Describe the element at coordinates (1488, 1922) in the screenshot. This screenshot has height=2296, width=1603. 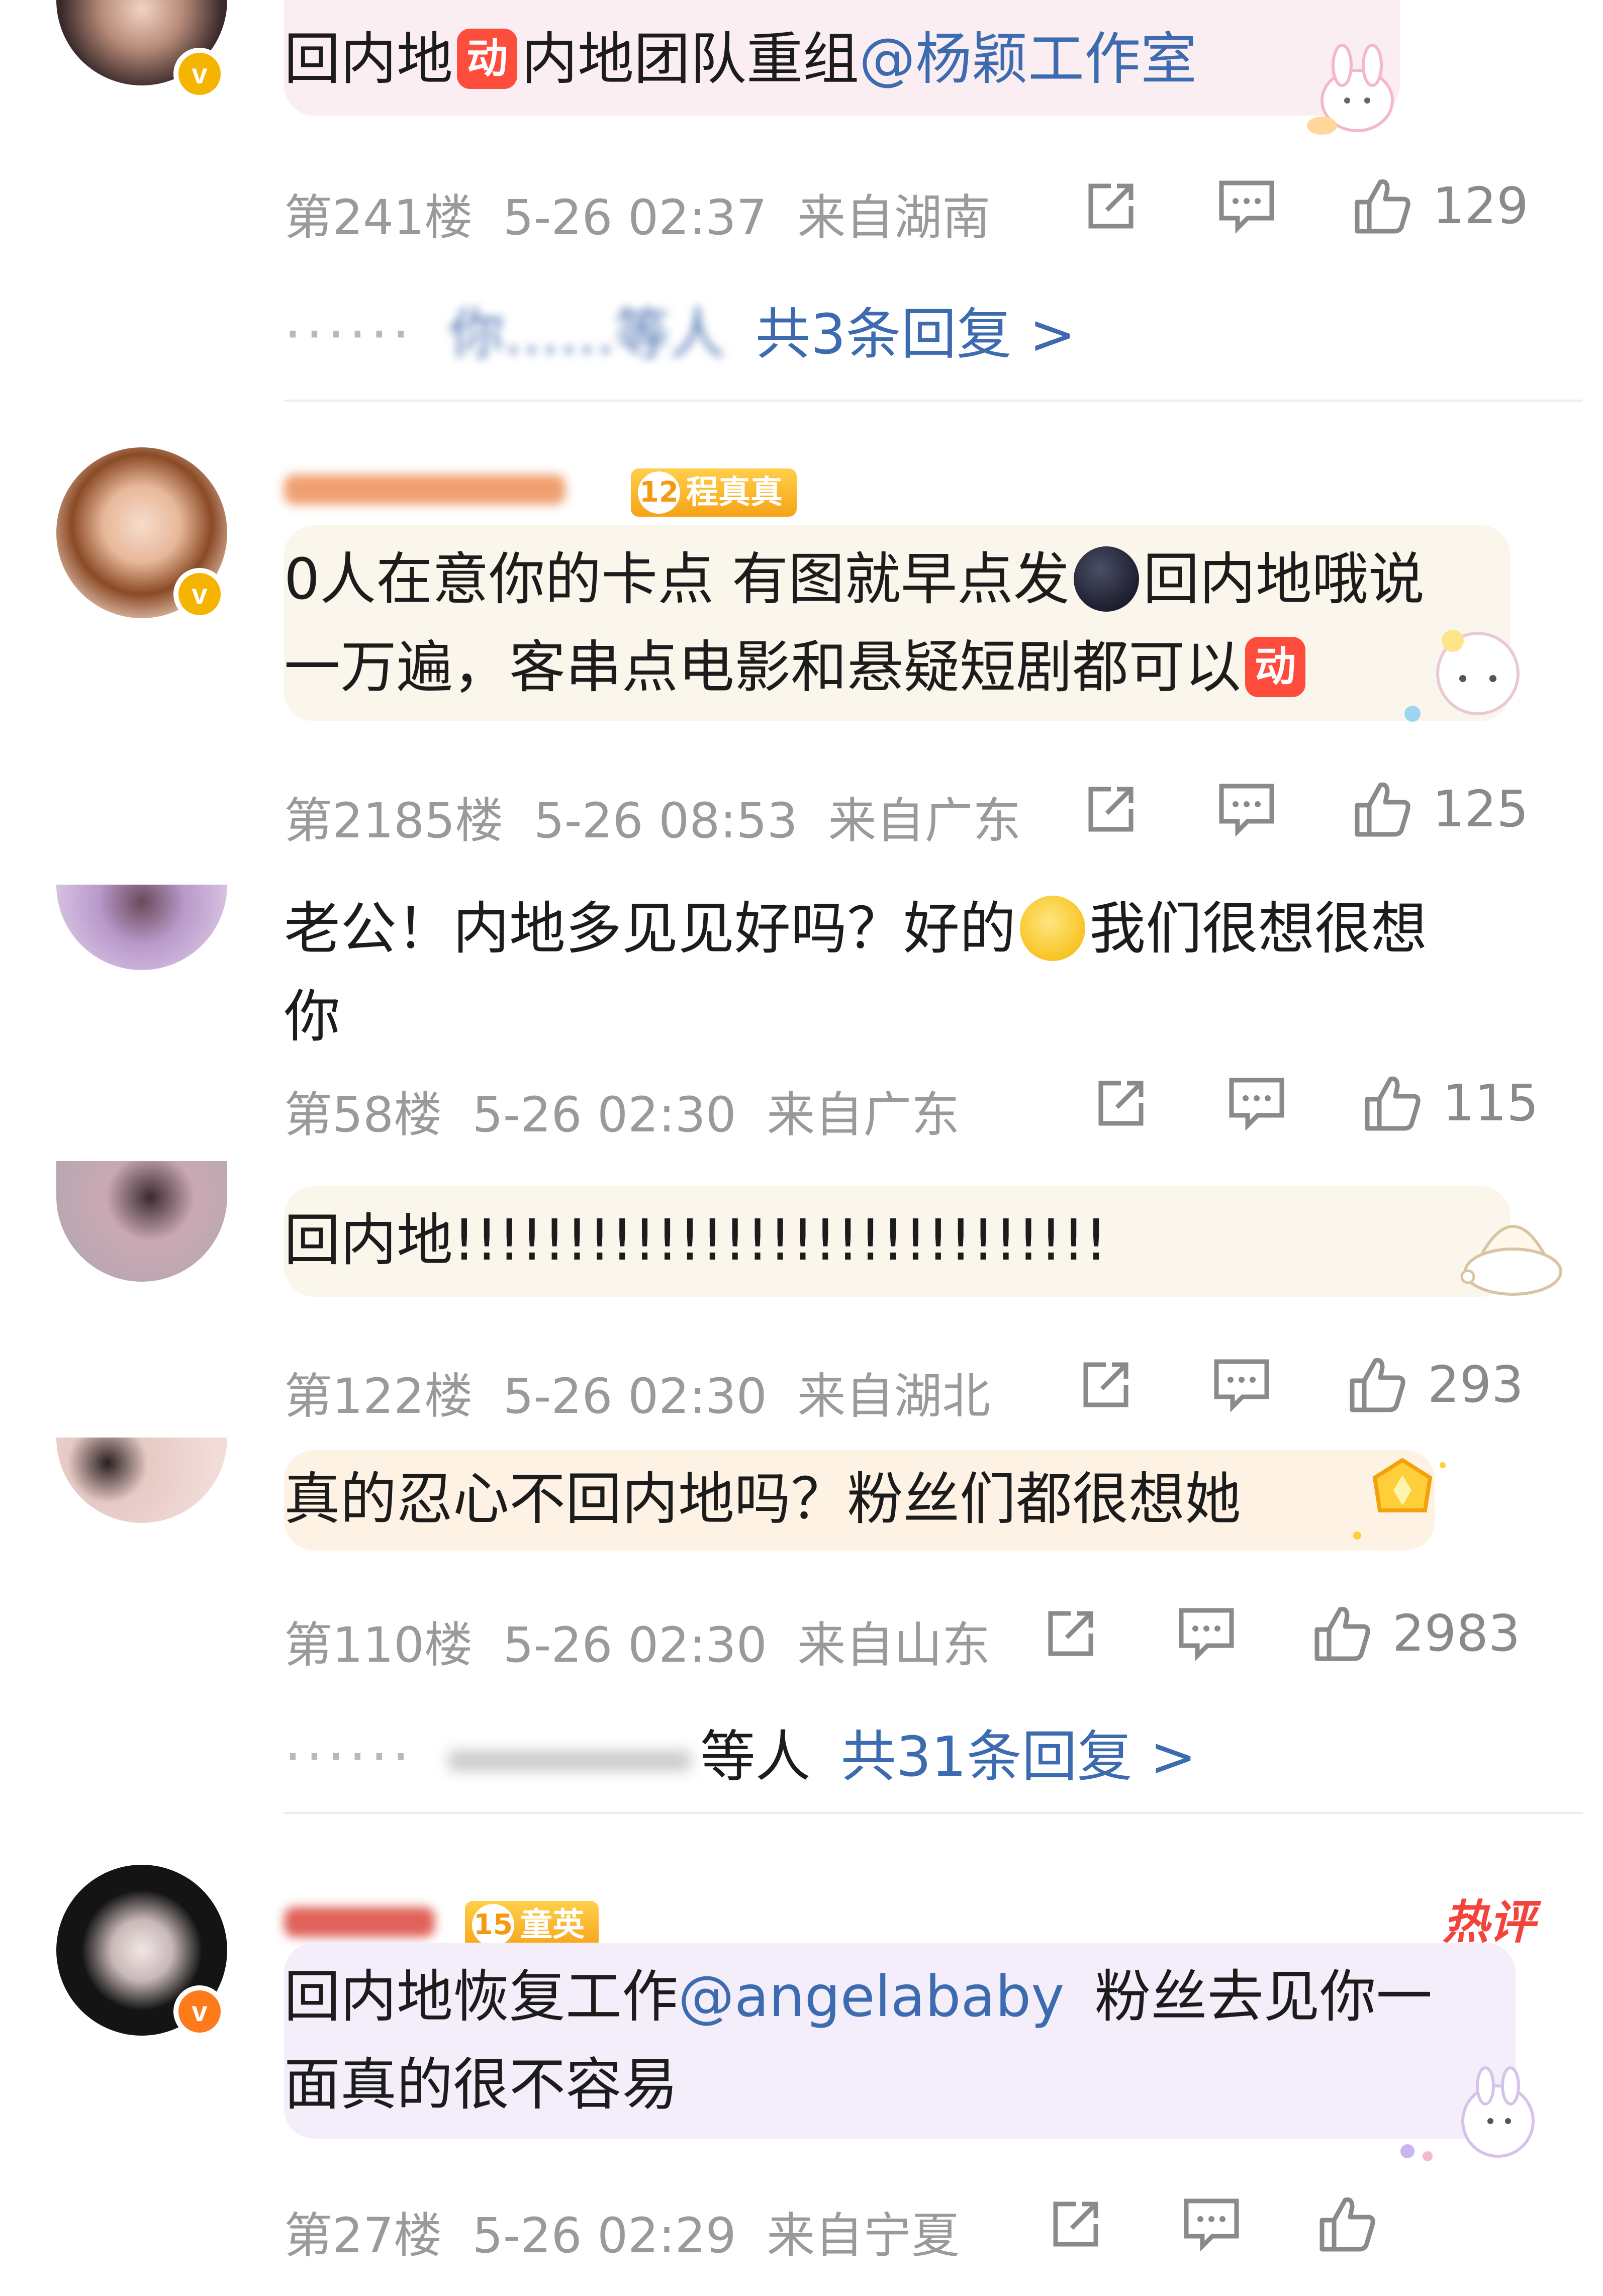
I see `hot-comment-tag: 热评` at that location.